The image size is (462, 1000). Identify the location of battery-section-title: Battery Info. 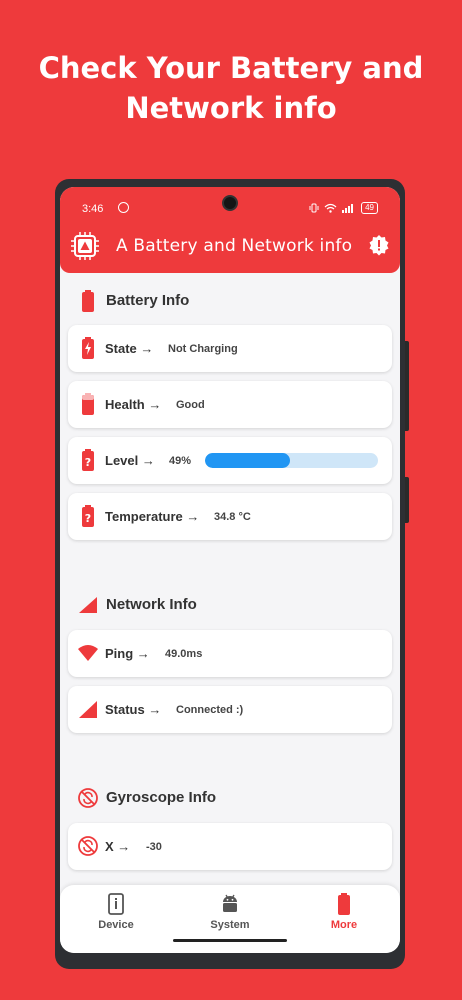
(148, 300).